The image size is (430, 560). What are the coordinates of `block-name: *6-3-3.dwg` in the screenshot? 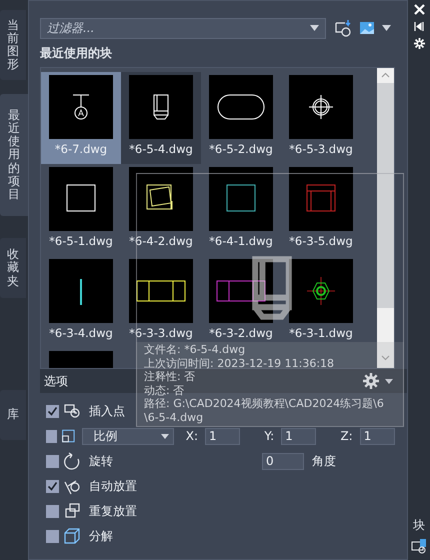 It's located at (161, 333).